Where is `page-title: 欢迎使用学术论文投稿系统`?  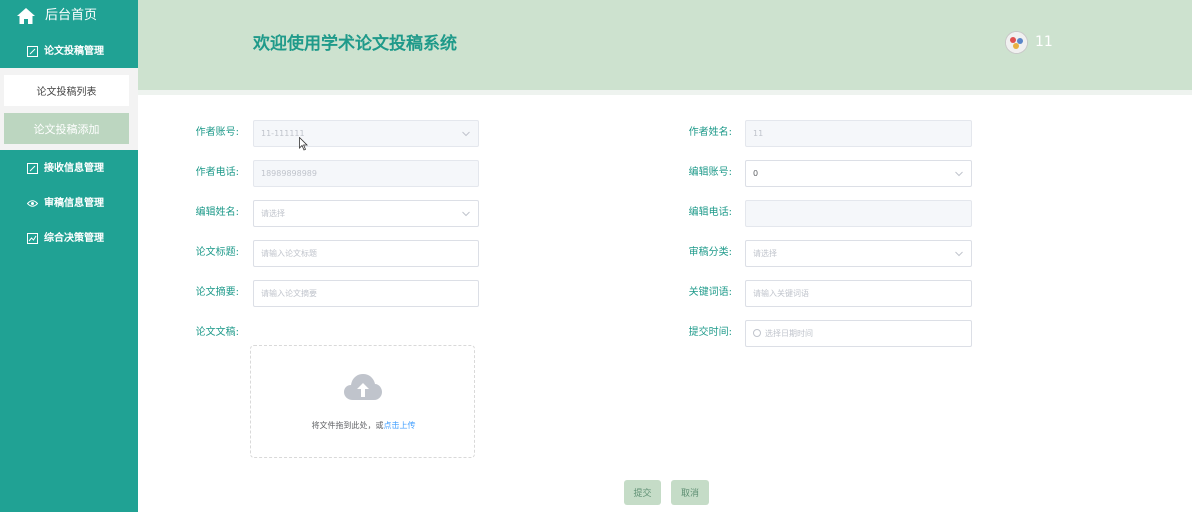 page-title: 欢迎使用学术论文投稿系统 is located at coordinates (355, 44).